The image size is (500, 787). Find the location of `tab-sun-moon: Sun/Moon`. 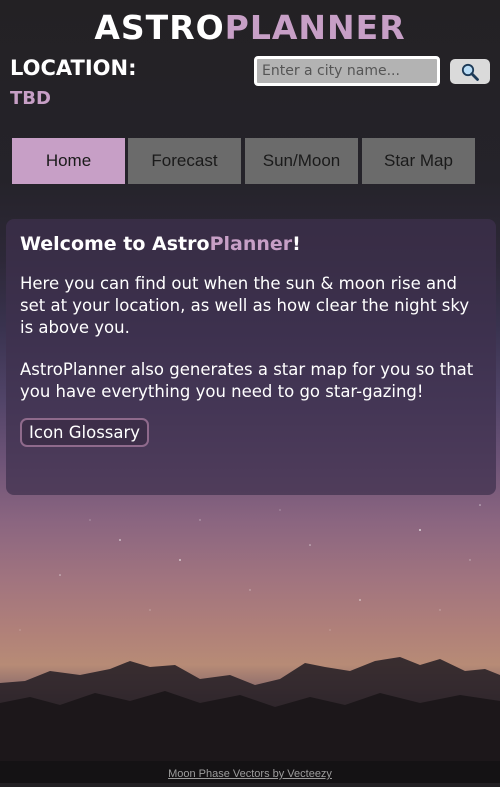

tab-sun-moon: Sun/Moon is located at coordinates (301, 161).